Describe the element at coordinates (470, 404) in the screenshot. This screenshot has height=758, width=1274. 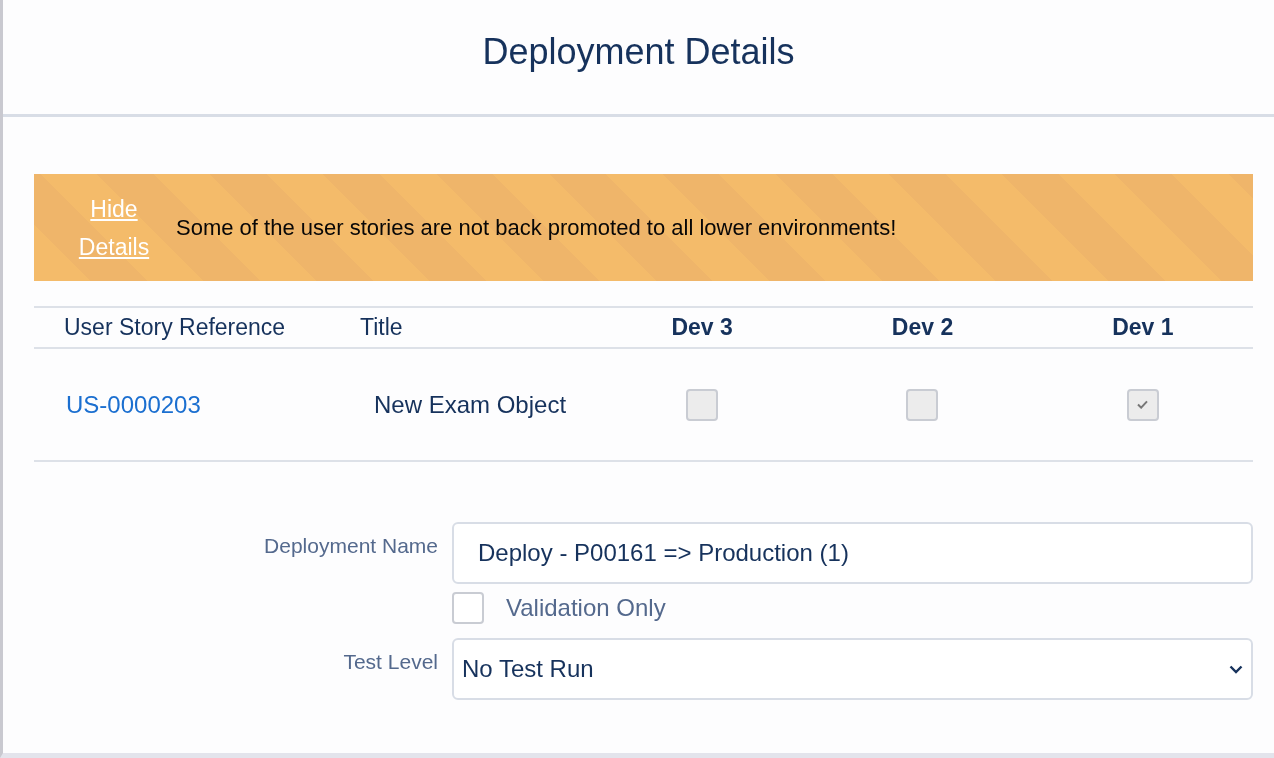
I see `story-title: New Exam Object` at that location.